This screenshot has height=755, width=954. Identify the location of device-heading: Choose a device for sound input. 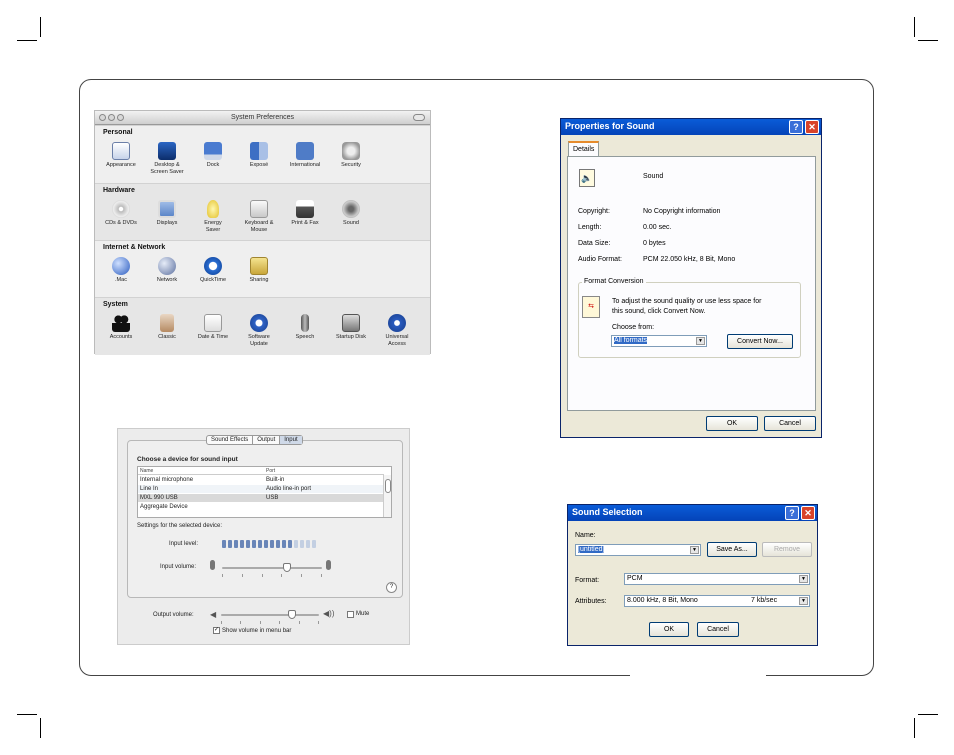
(187, 459).